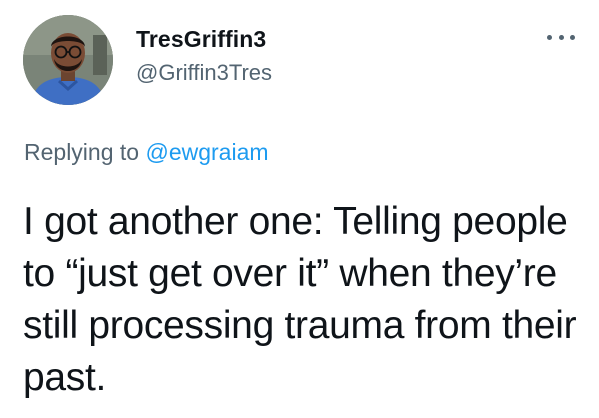  I want to click on author-handle: @Griffin3Tres, so click(204, 73).